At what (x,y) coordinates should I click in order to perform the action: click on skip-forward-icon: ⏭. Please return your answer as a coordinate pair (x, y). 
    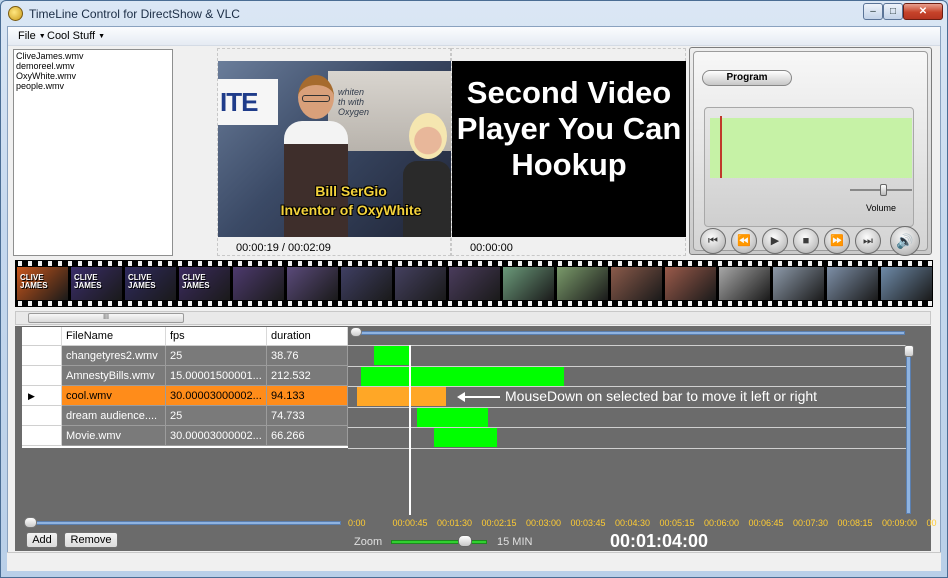
    Looking at the image, I should click on (868, 241).